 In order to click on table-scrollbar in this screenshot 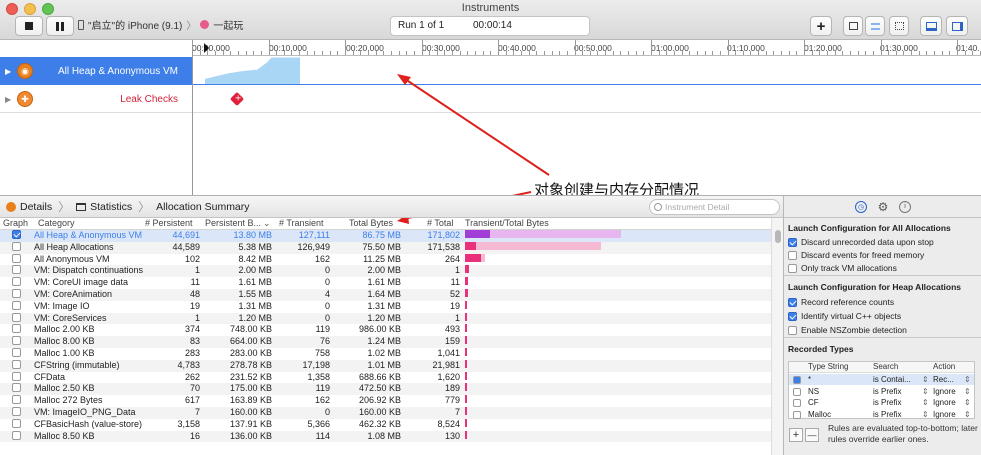, I will do `click(777, 336)`.